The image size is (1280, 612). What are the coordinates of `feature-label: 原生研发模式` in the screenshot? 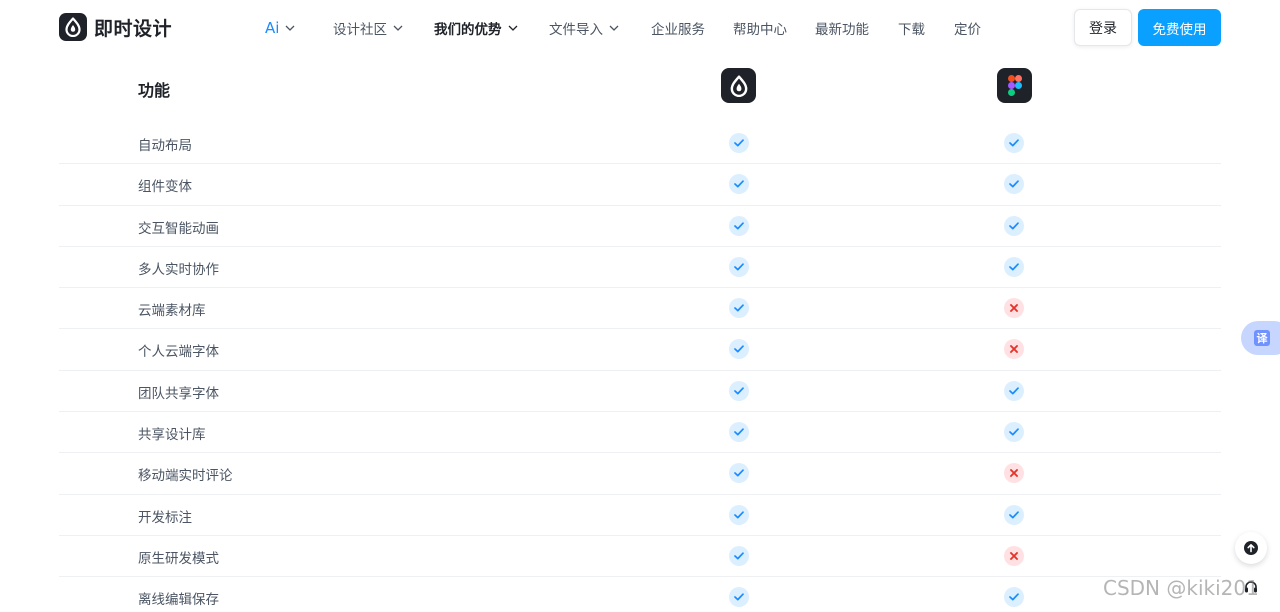 It's located at (178, 558).